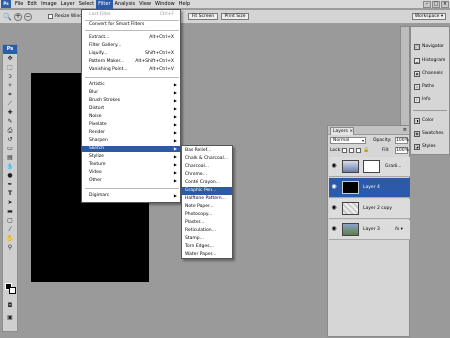 This screenshot has width=450, height=338. I want to click on menu-item-vanishing-point: Vanishing Point... Alt+Ctrl+V, so click(131, 70).